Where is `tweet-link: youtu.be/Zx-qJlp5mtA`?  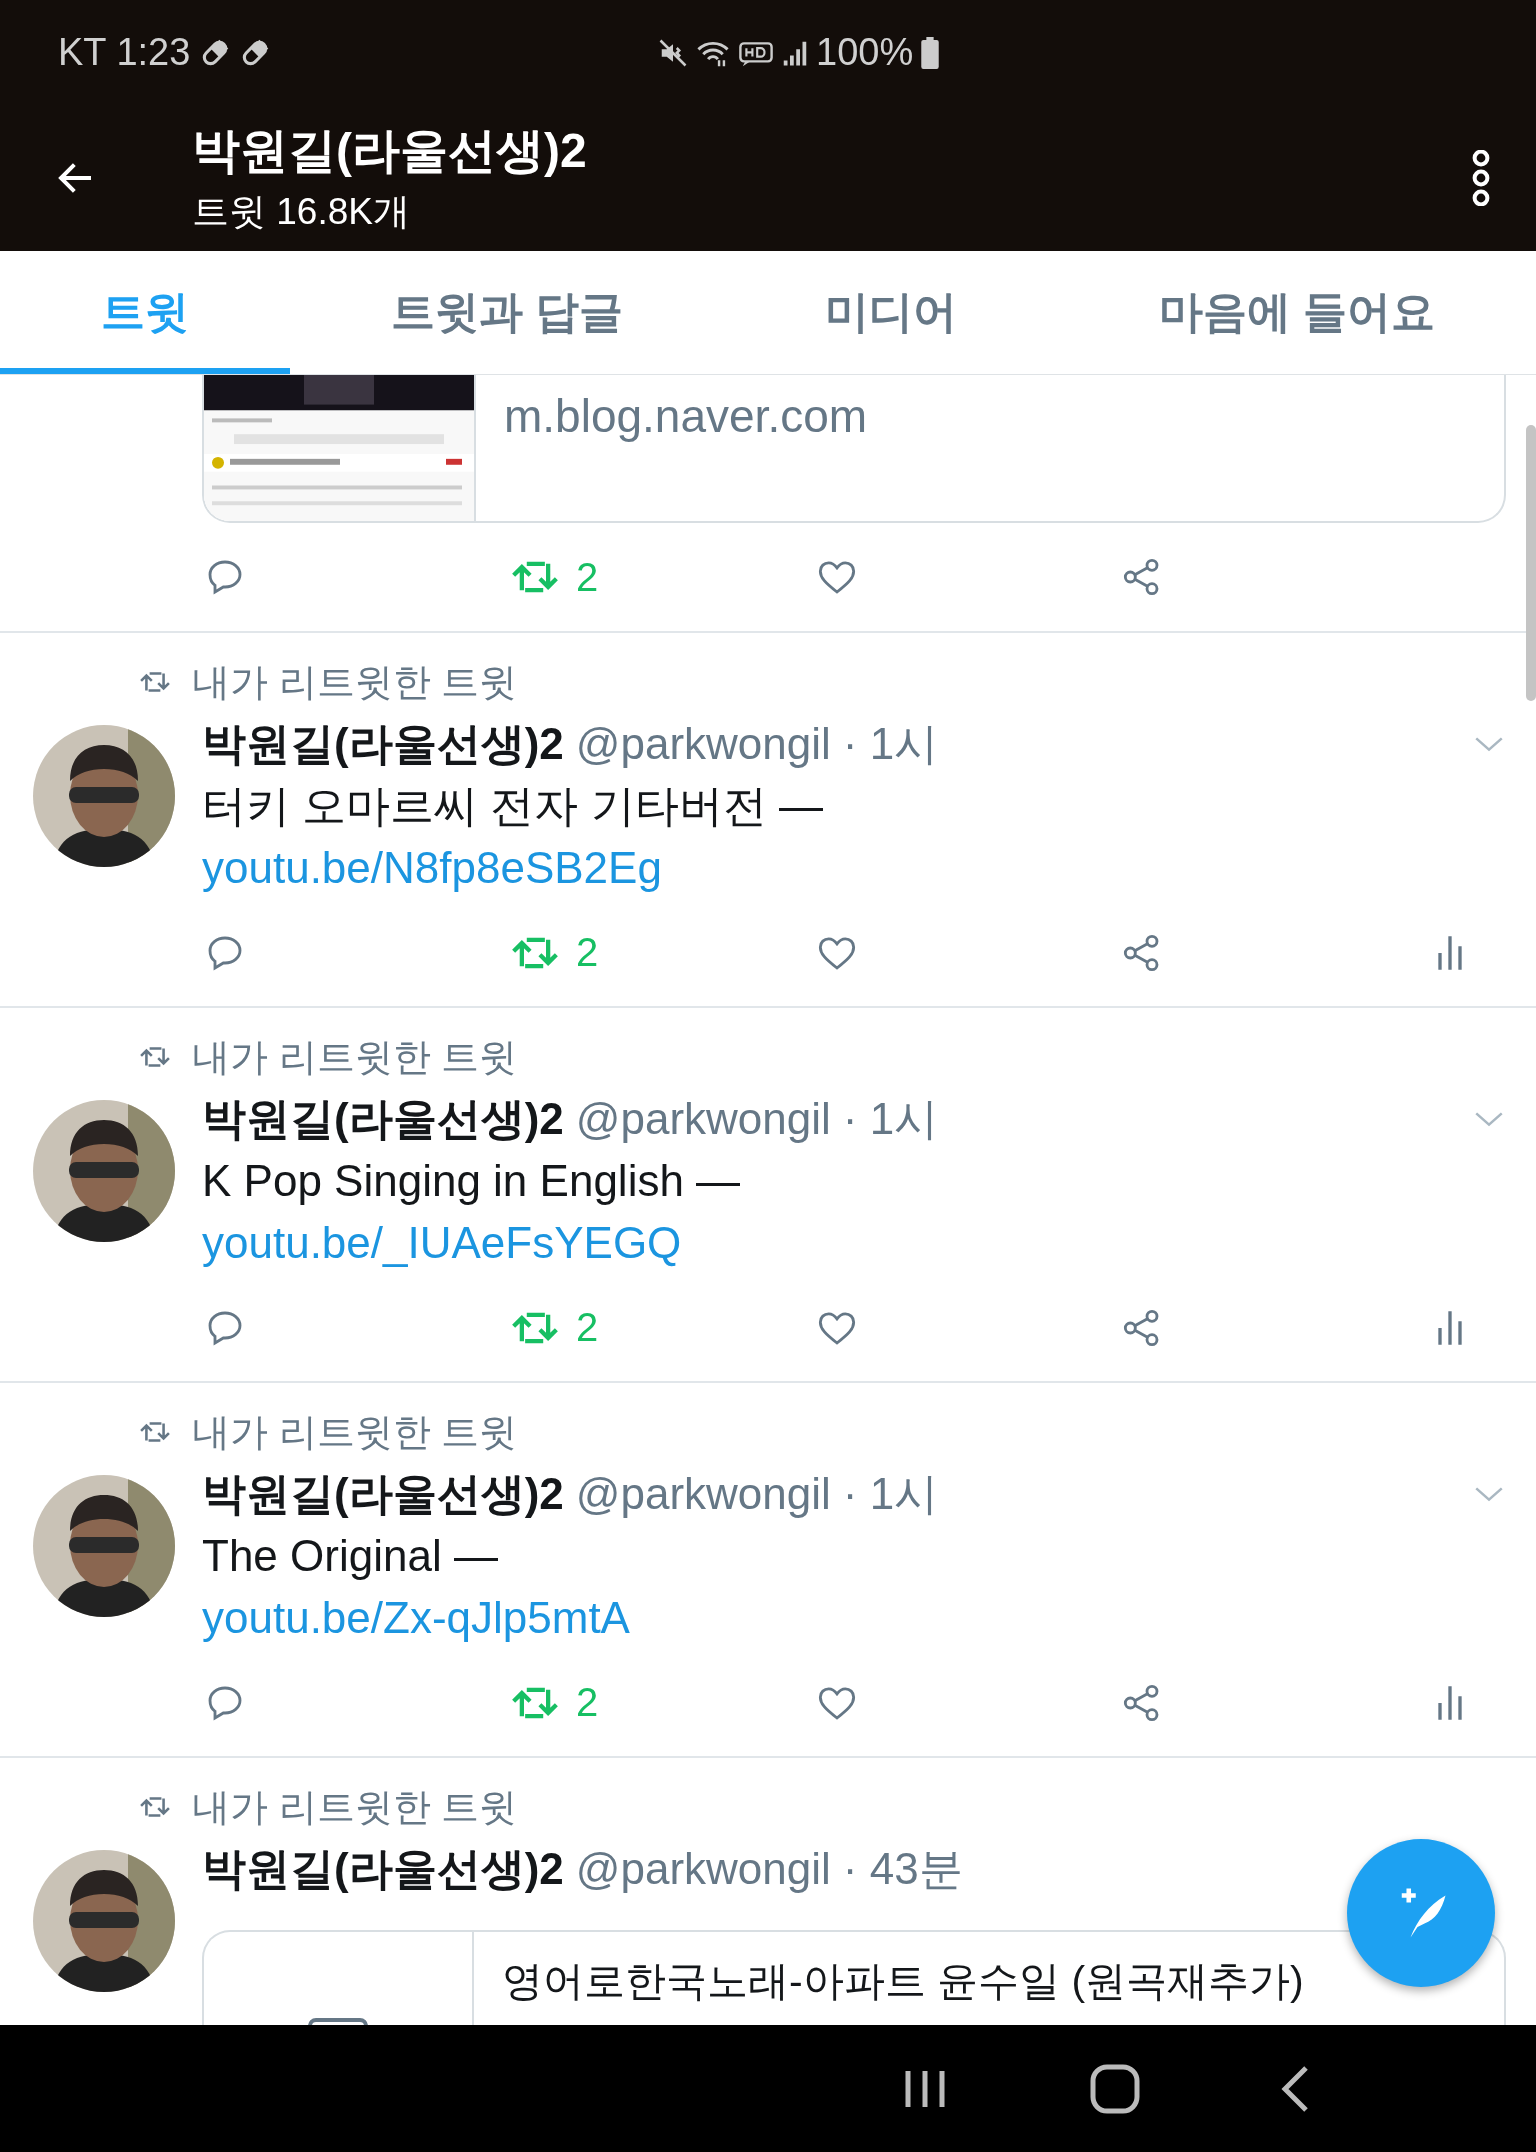
tweet-link: youtu.be/Zx-qJlp5mtA is located at coordinates (416, 1618).